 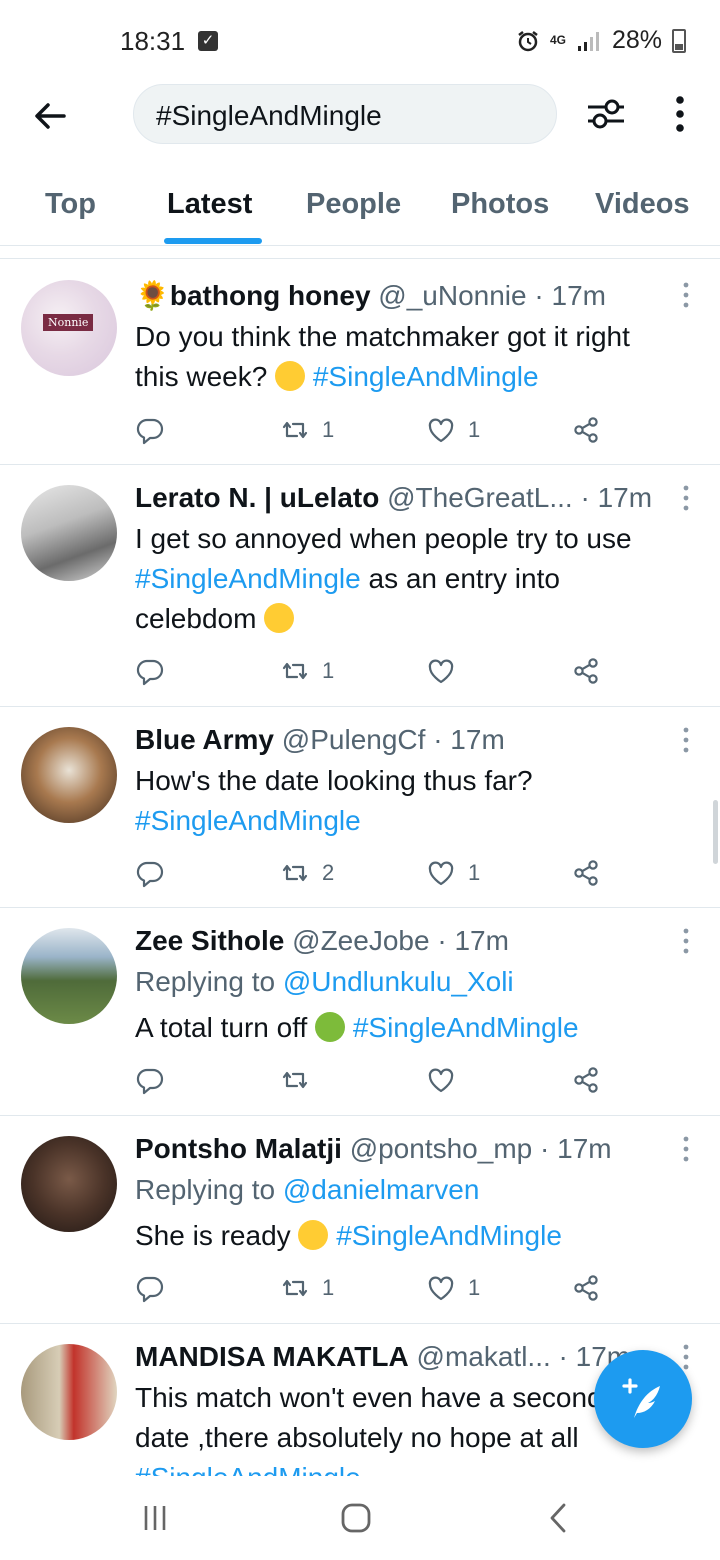 What do you see at coordinates (290, 376) in the screenshot?
I see `smile-emoji-icon` at bounding box center [290, 376].